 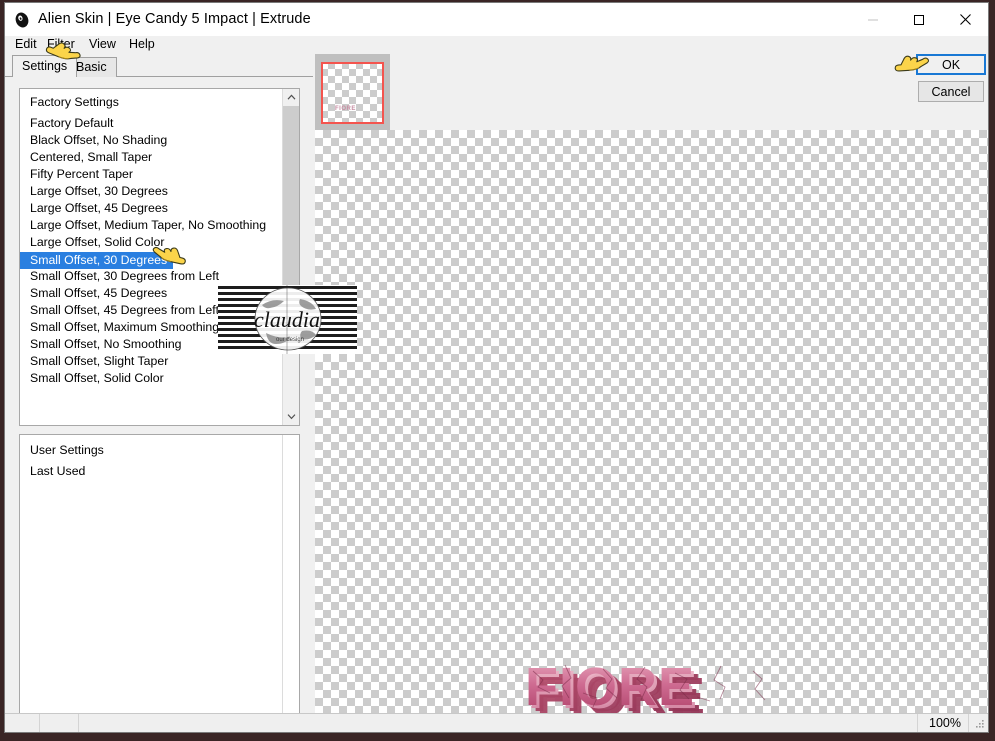 I want to click on menu-item-help: Help, so click(x=142, y=44).